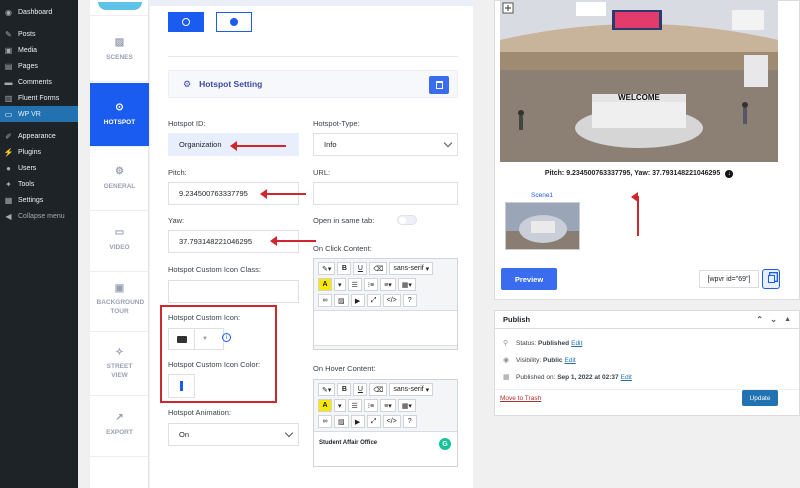 The width and height of the screenshot is (800, 488). Describe the element at coordinates (39, 216) in the screenshot. I see `menu-collapse: ◀ Collapse menu` at that location.